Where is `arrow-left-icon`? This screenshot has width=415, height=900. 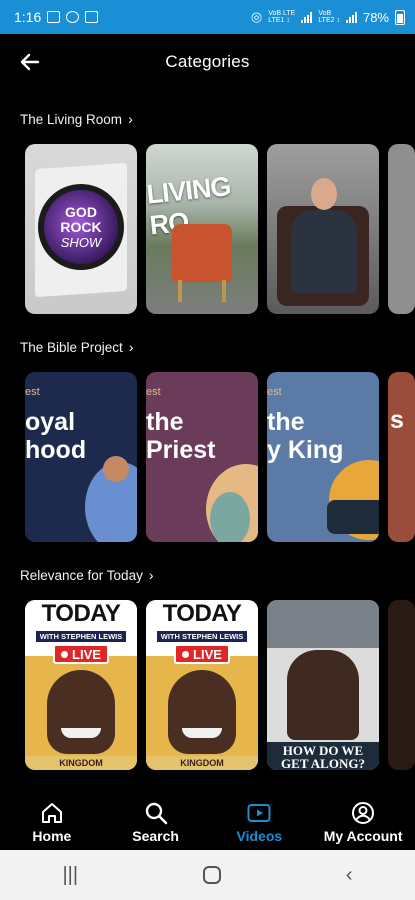
arrow-left-icon is located at coordinates (30, 62).